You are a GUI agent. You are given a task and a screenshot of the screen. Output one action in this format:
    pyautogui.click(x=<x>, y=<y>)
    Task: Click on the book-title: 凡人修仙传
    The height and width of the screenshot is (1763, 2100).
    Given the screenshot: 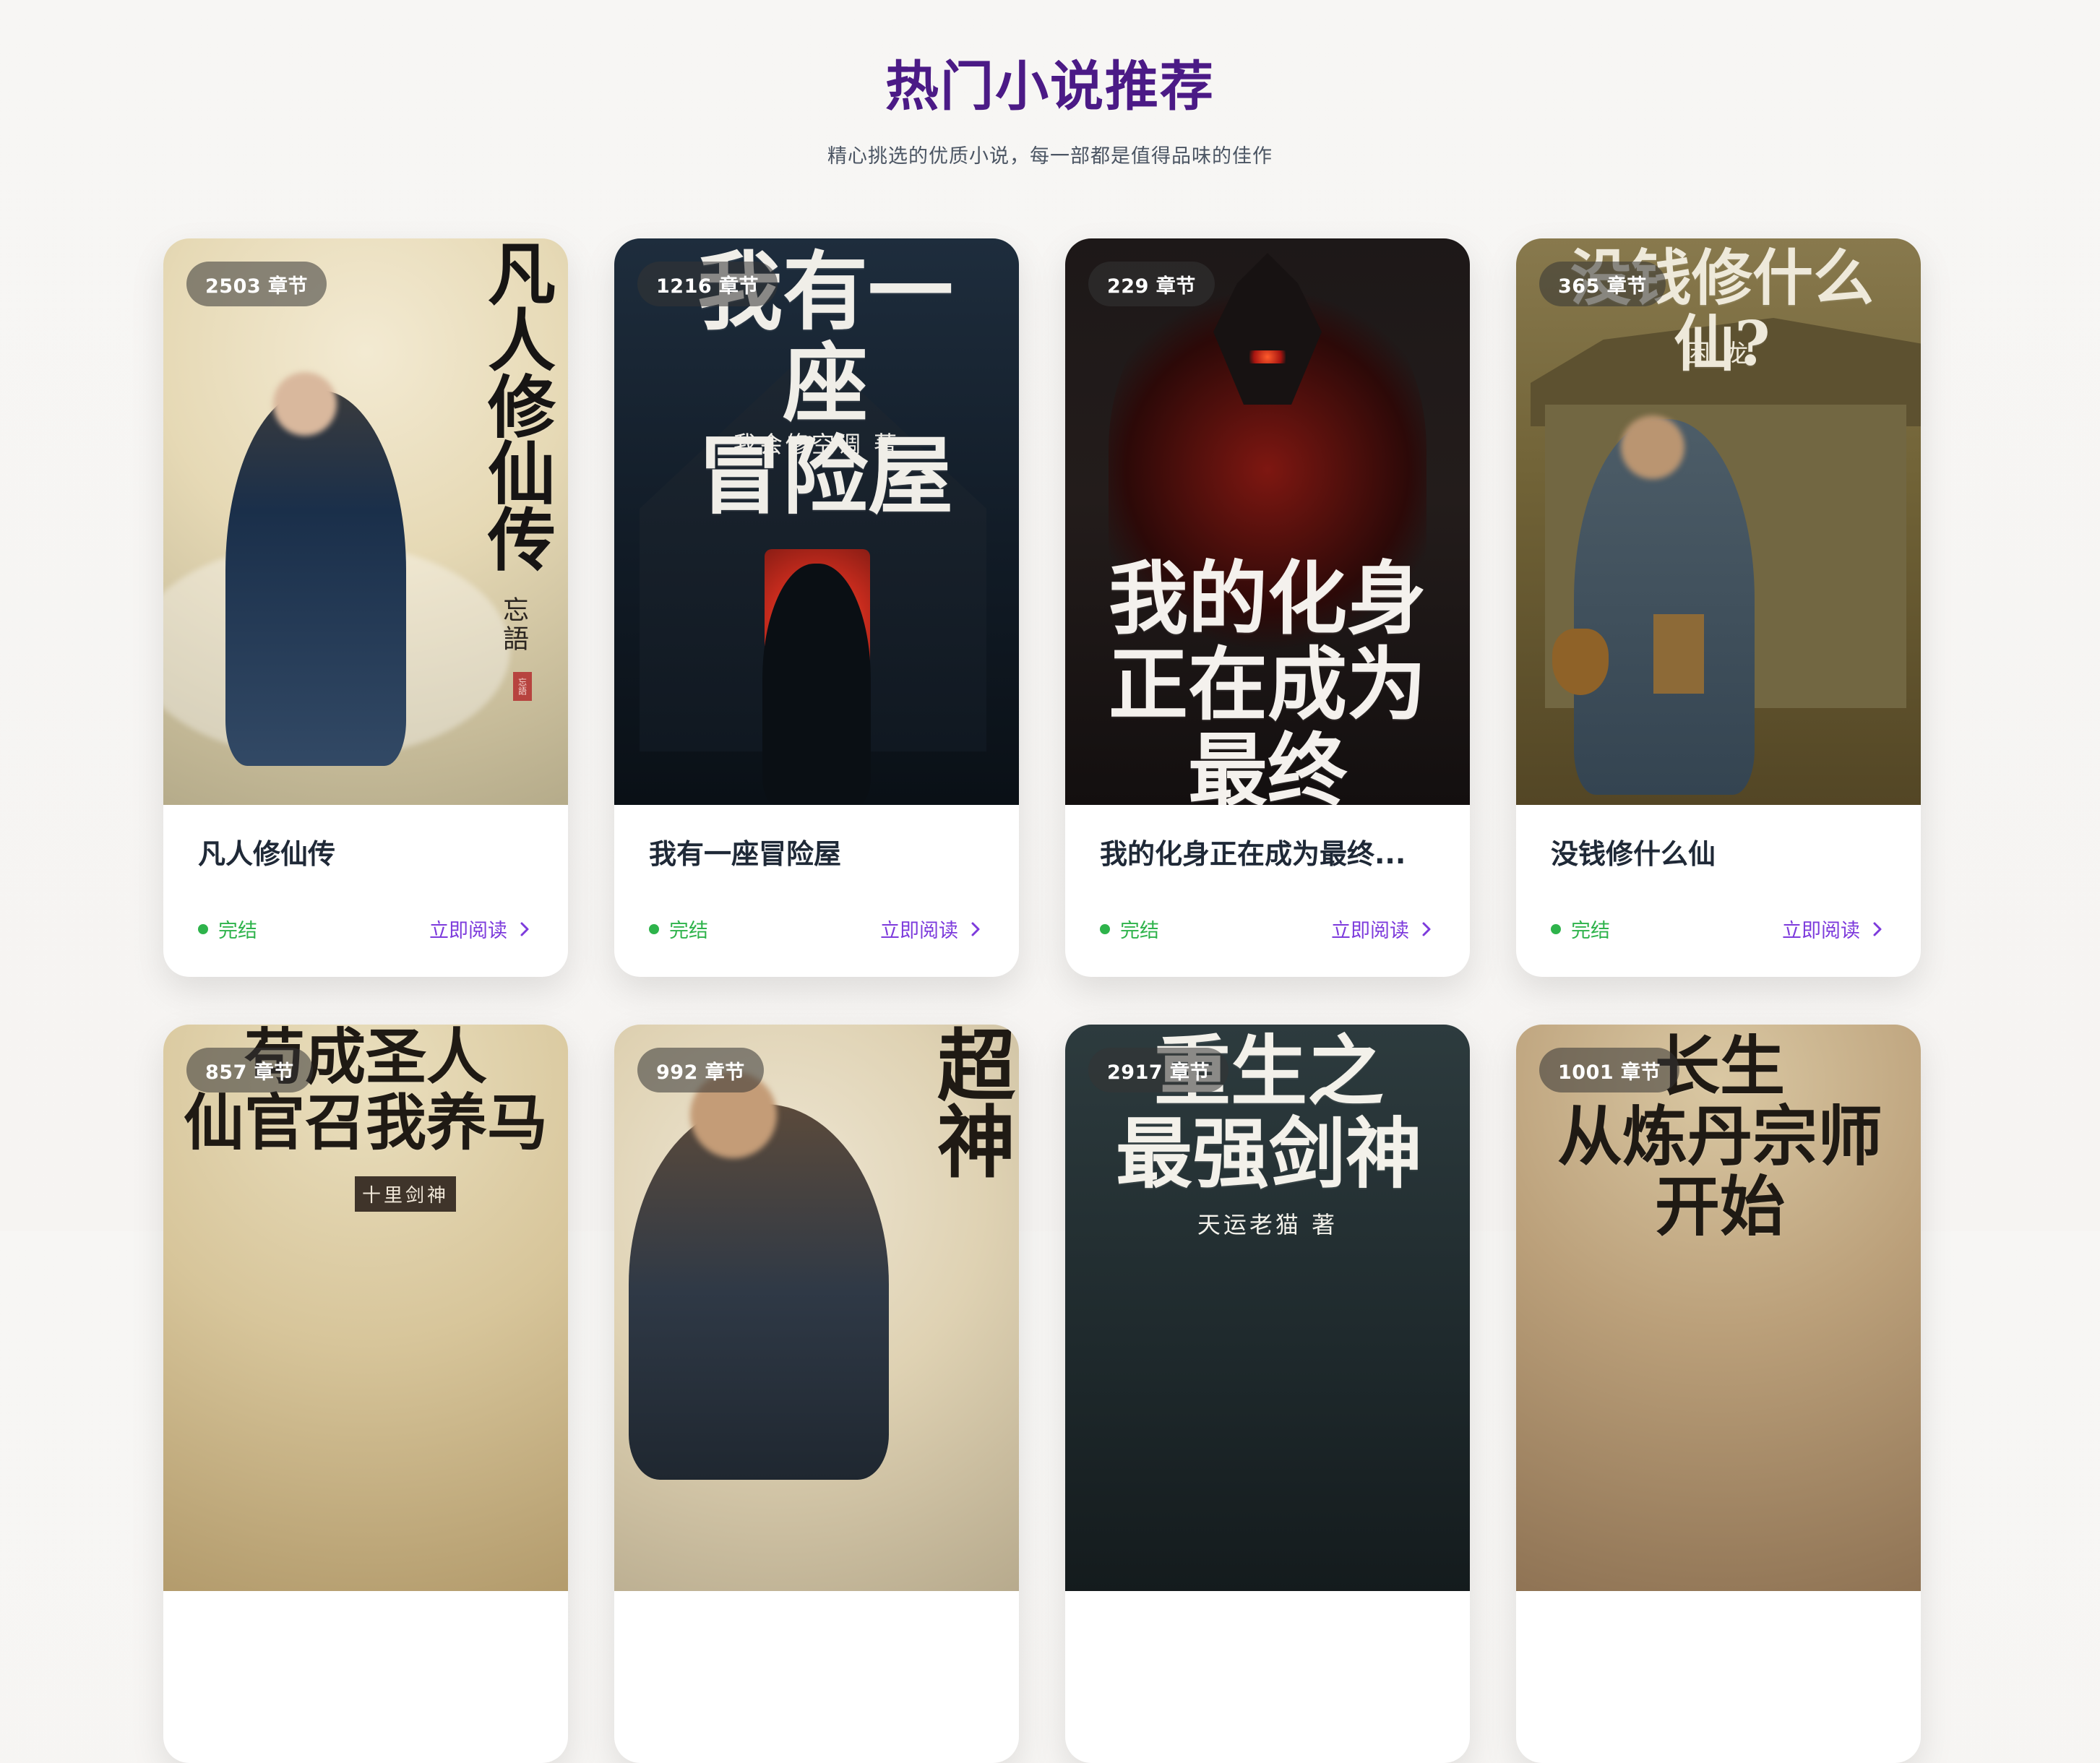 What is the action you would take?
    pyautogui.click(x=365, y=856)
    